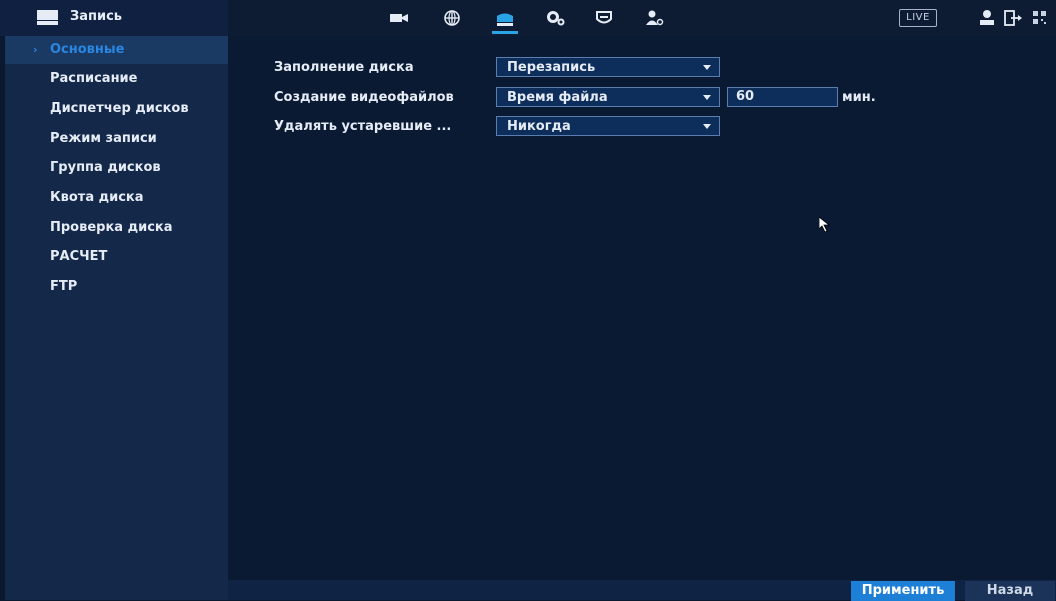 This screenshot has width=1056, height=601. Describe the element at coordinates (1040, 18) in the screenshot. I see `qr-icon` at that location.